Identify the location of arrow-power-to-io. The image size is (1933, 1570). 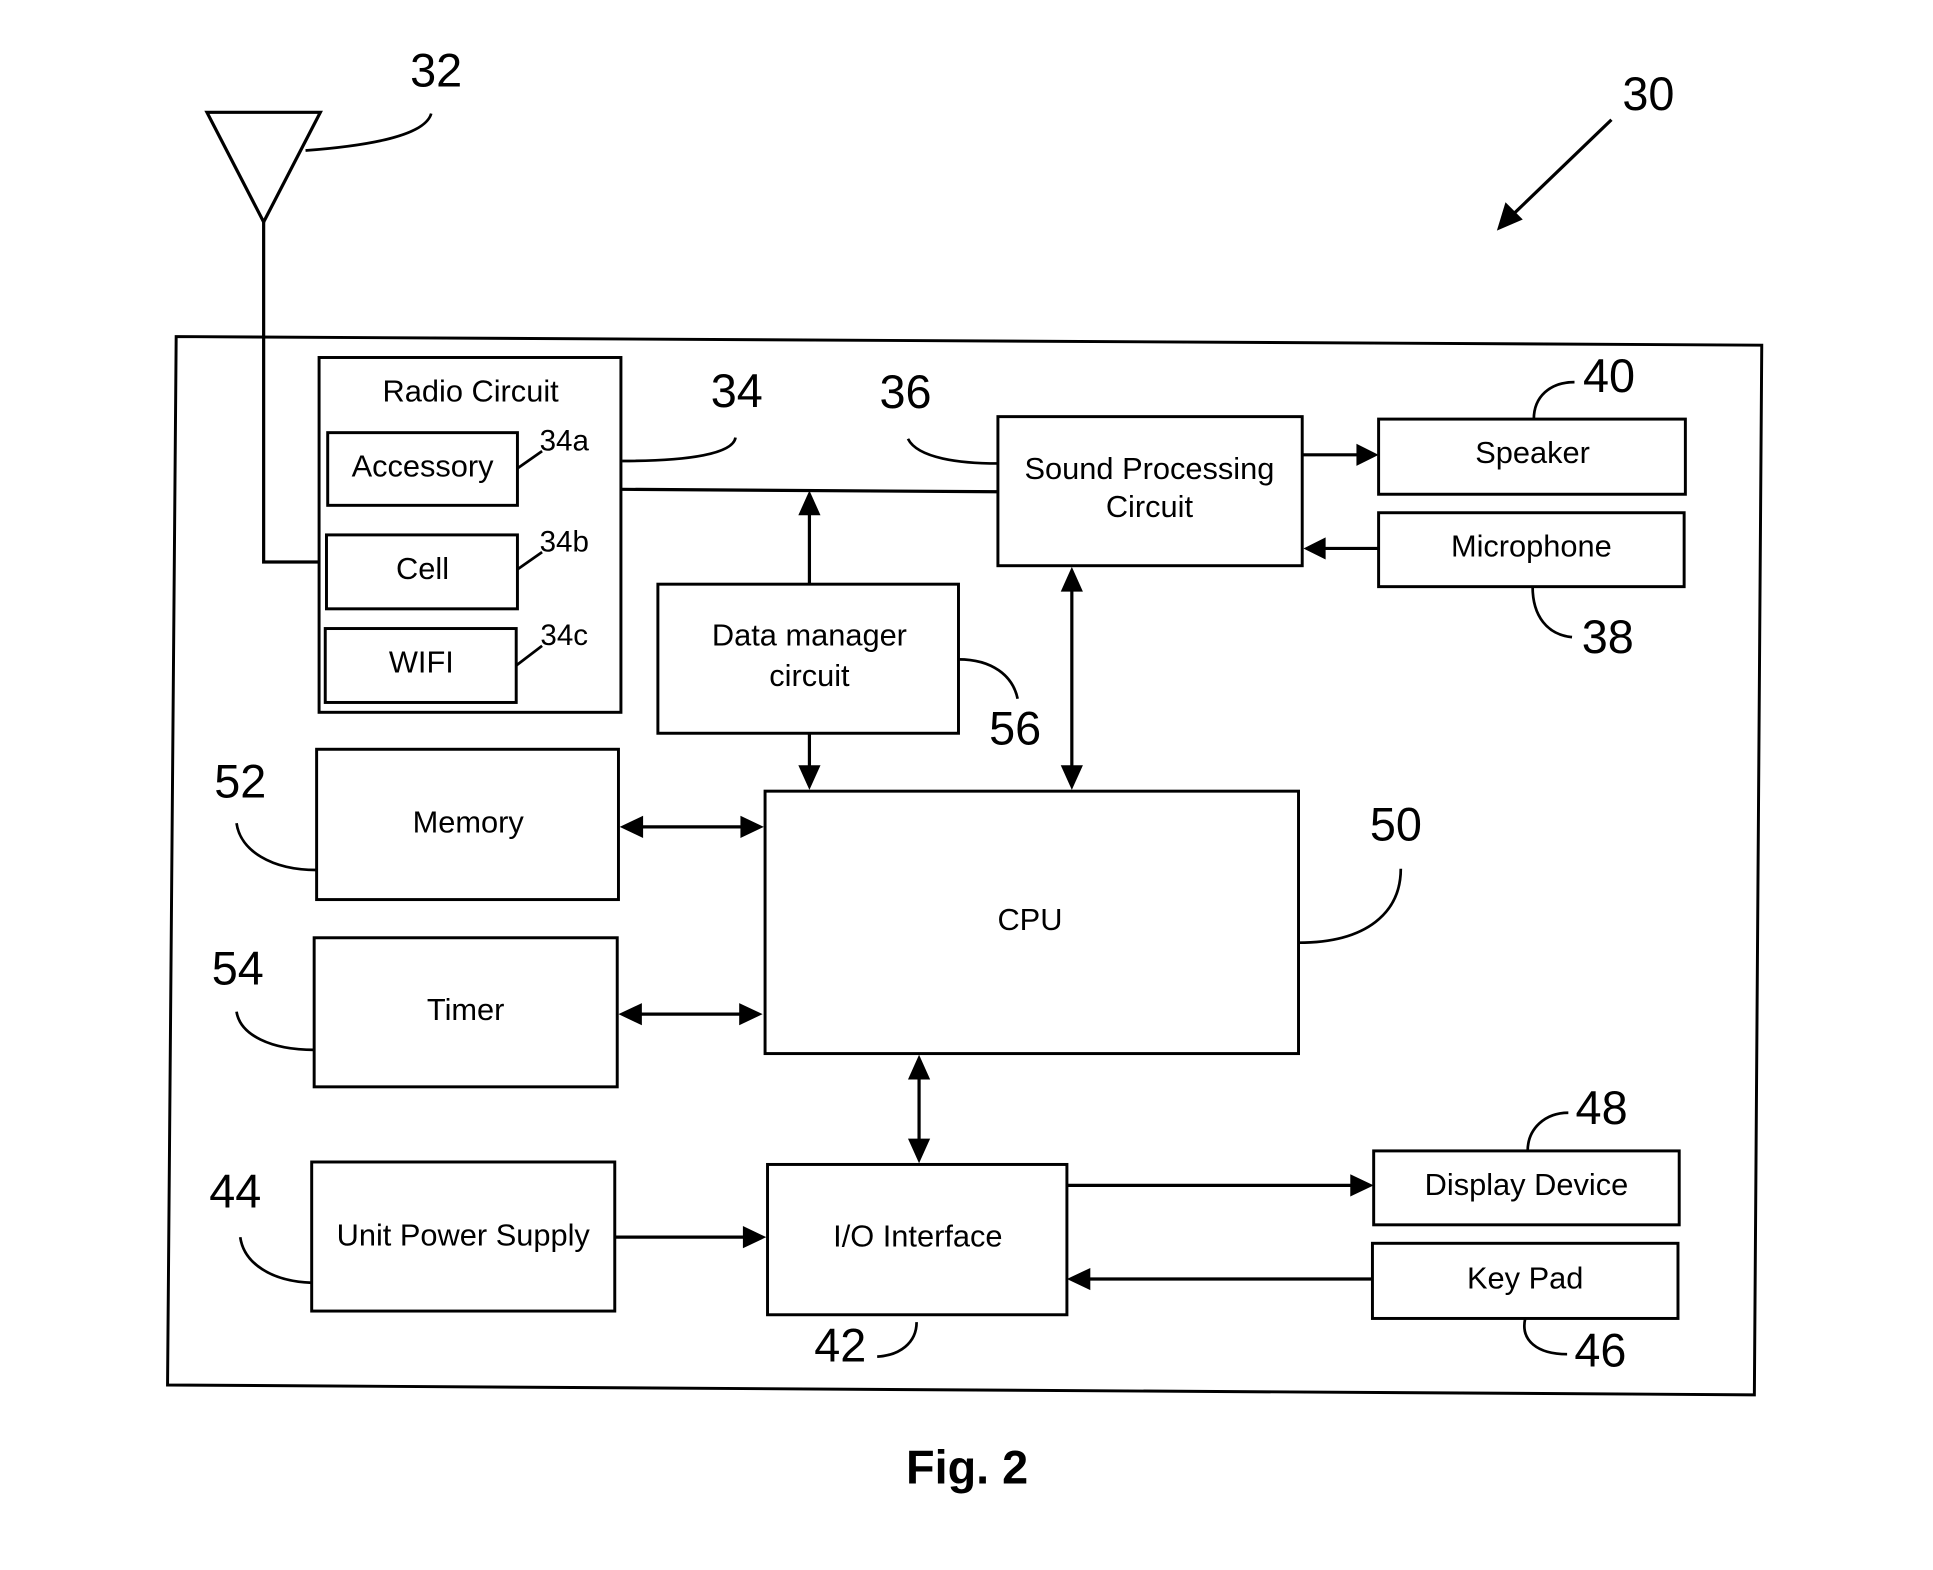
(690, 1237).